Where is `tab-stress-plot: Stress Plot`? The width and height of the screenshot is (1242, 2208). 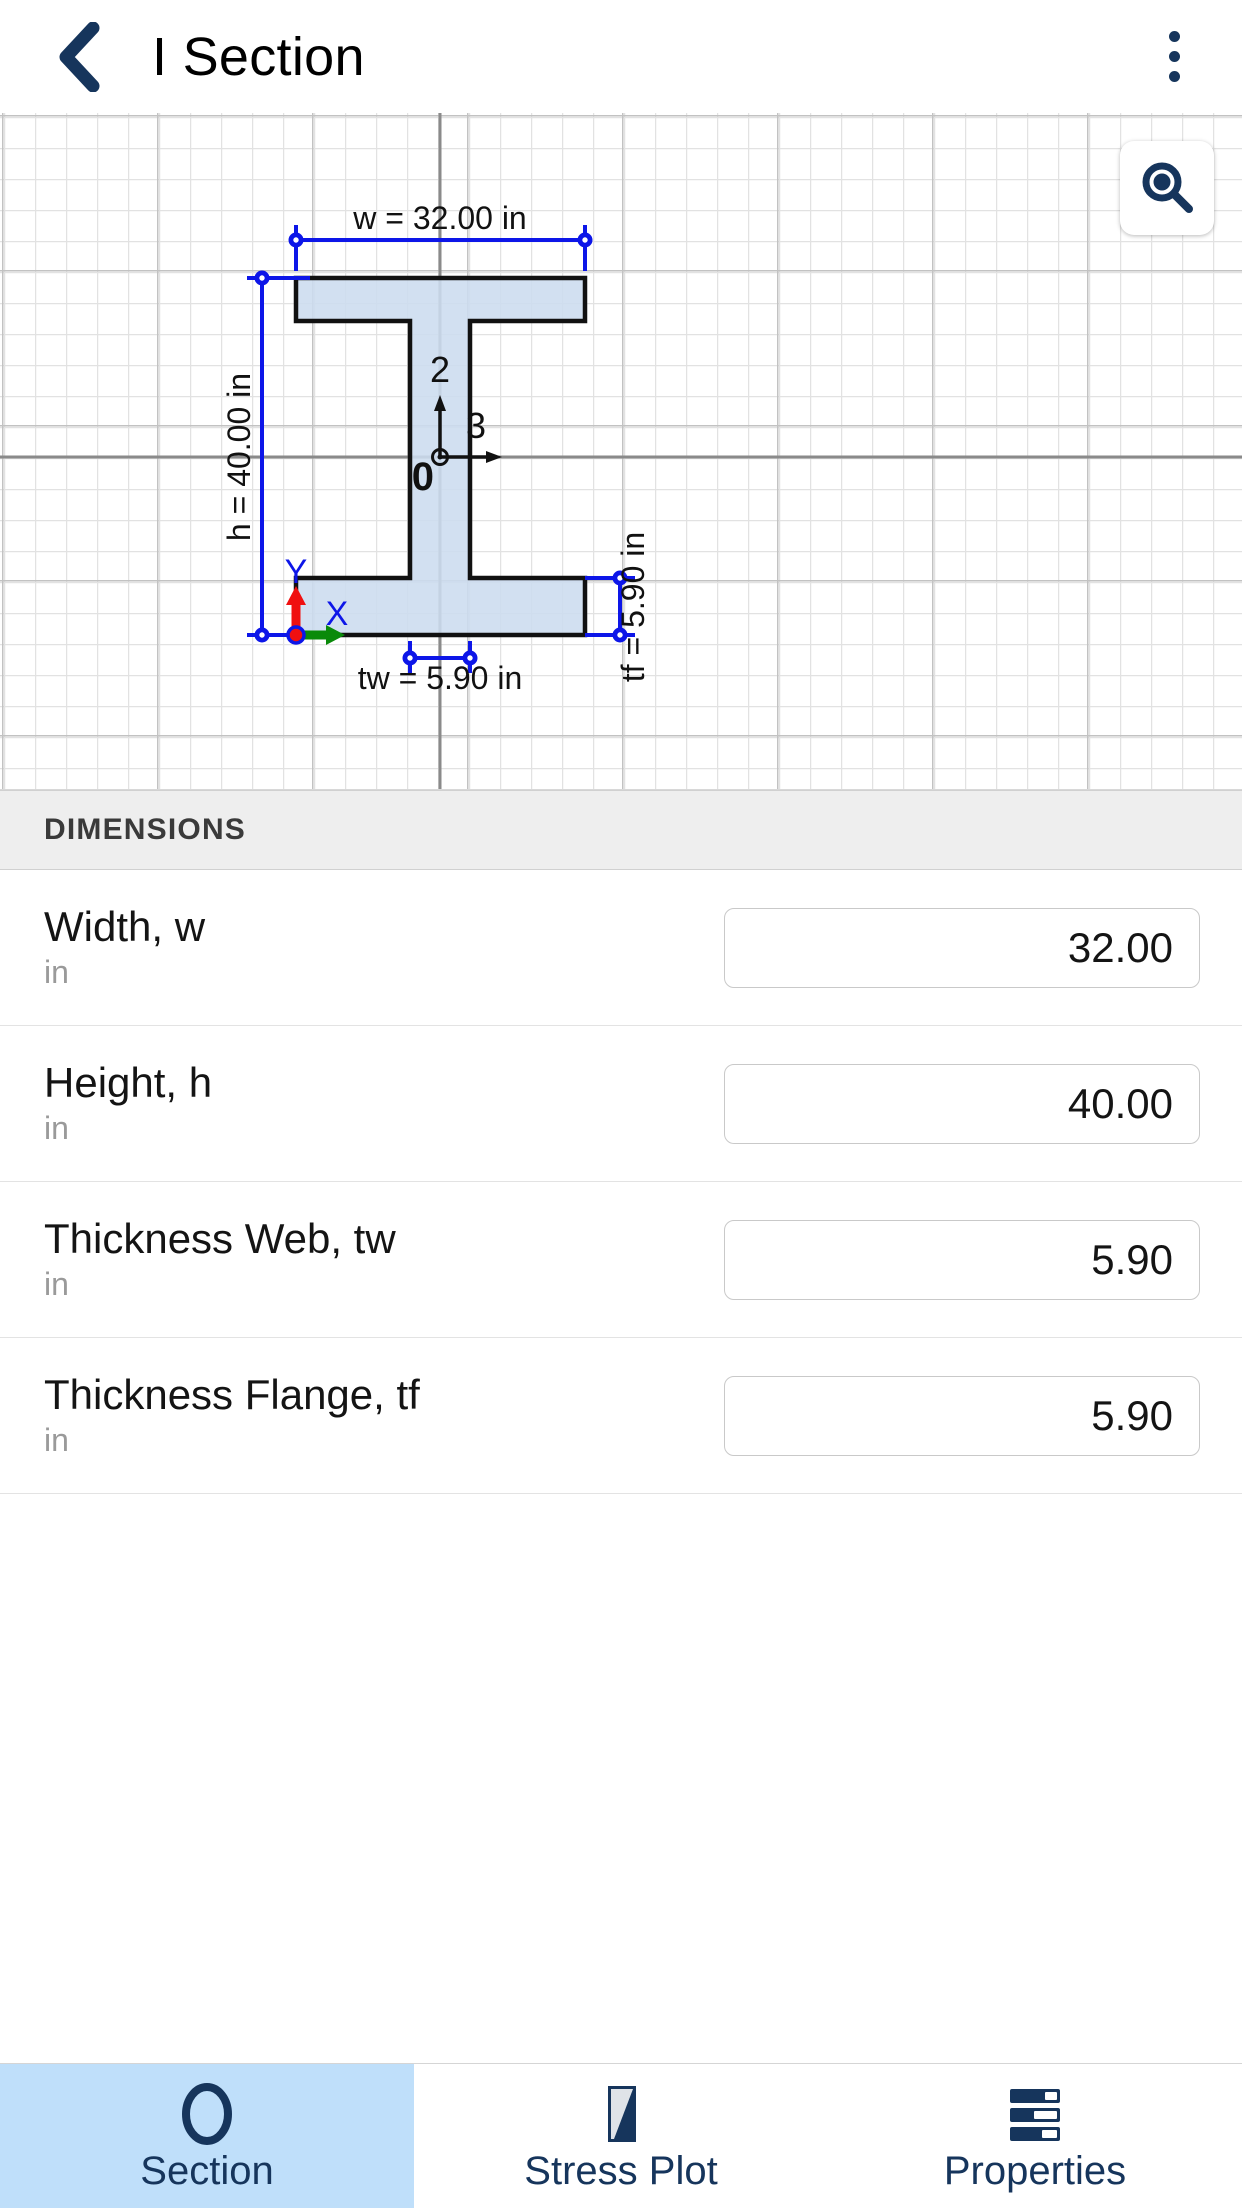 tab-stress-plot: Stress Plot is located at coordinates (621, 2136).